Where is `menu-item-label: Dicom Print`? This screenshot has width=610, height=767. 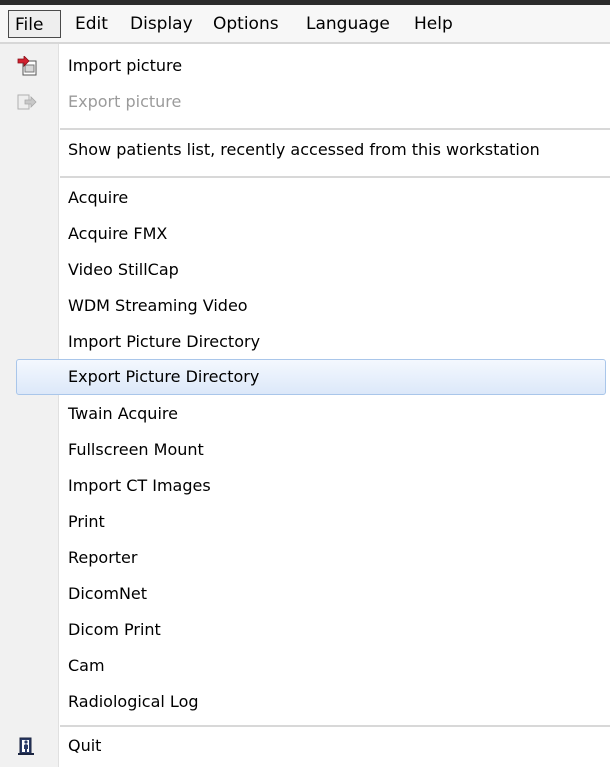 menu-item-label: Dicom Print is located at coordinates (114, 629).